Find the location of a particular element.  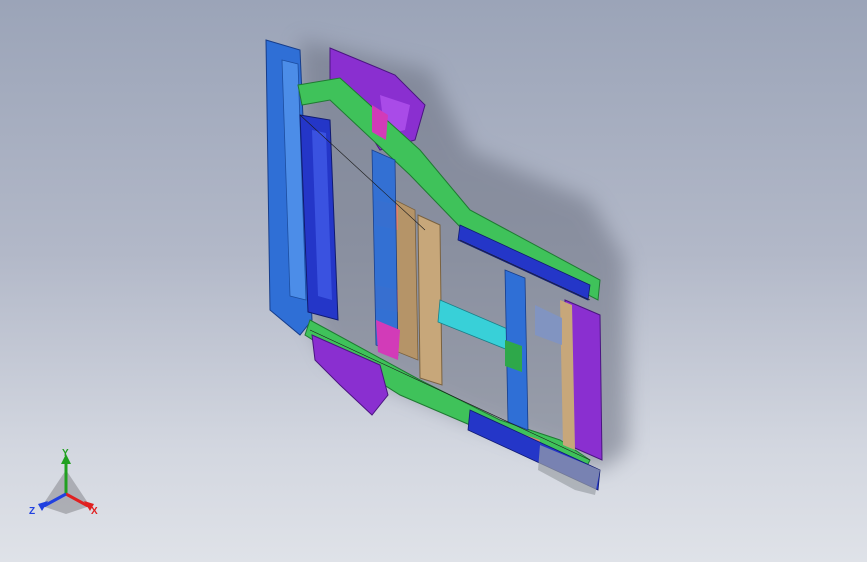

y-axis-label: Y is located at coordinates (65, 453).